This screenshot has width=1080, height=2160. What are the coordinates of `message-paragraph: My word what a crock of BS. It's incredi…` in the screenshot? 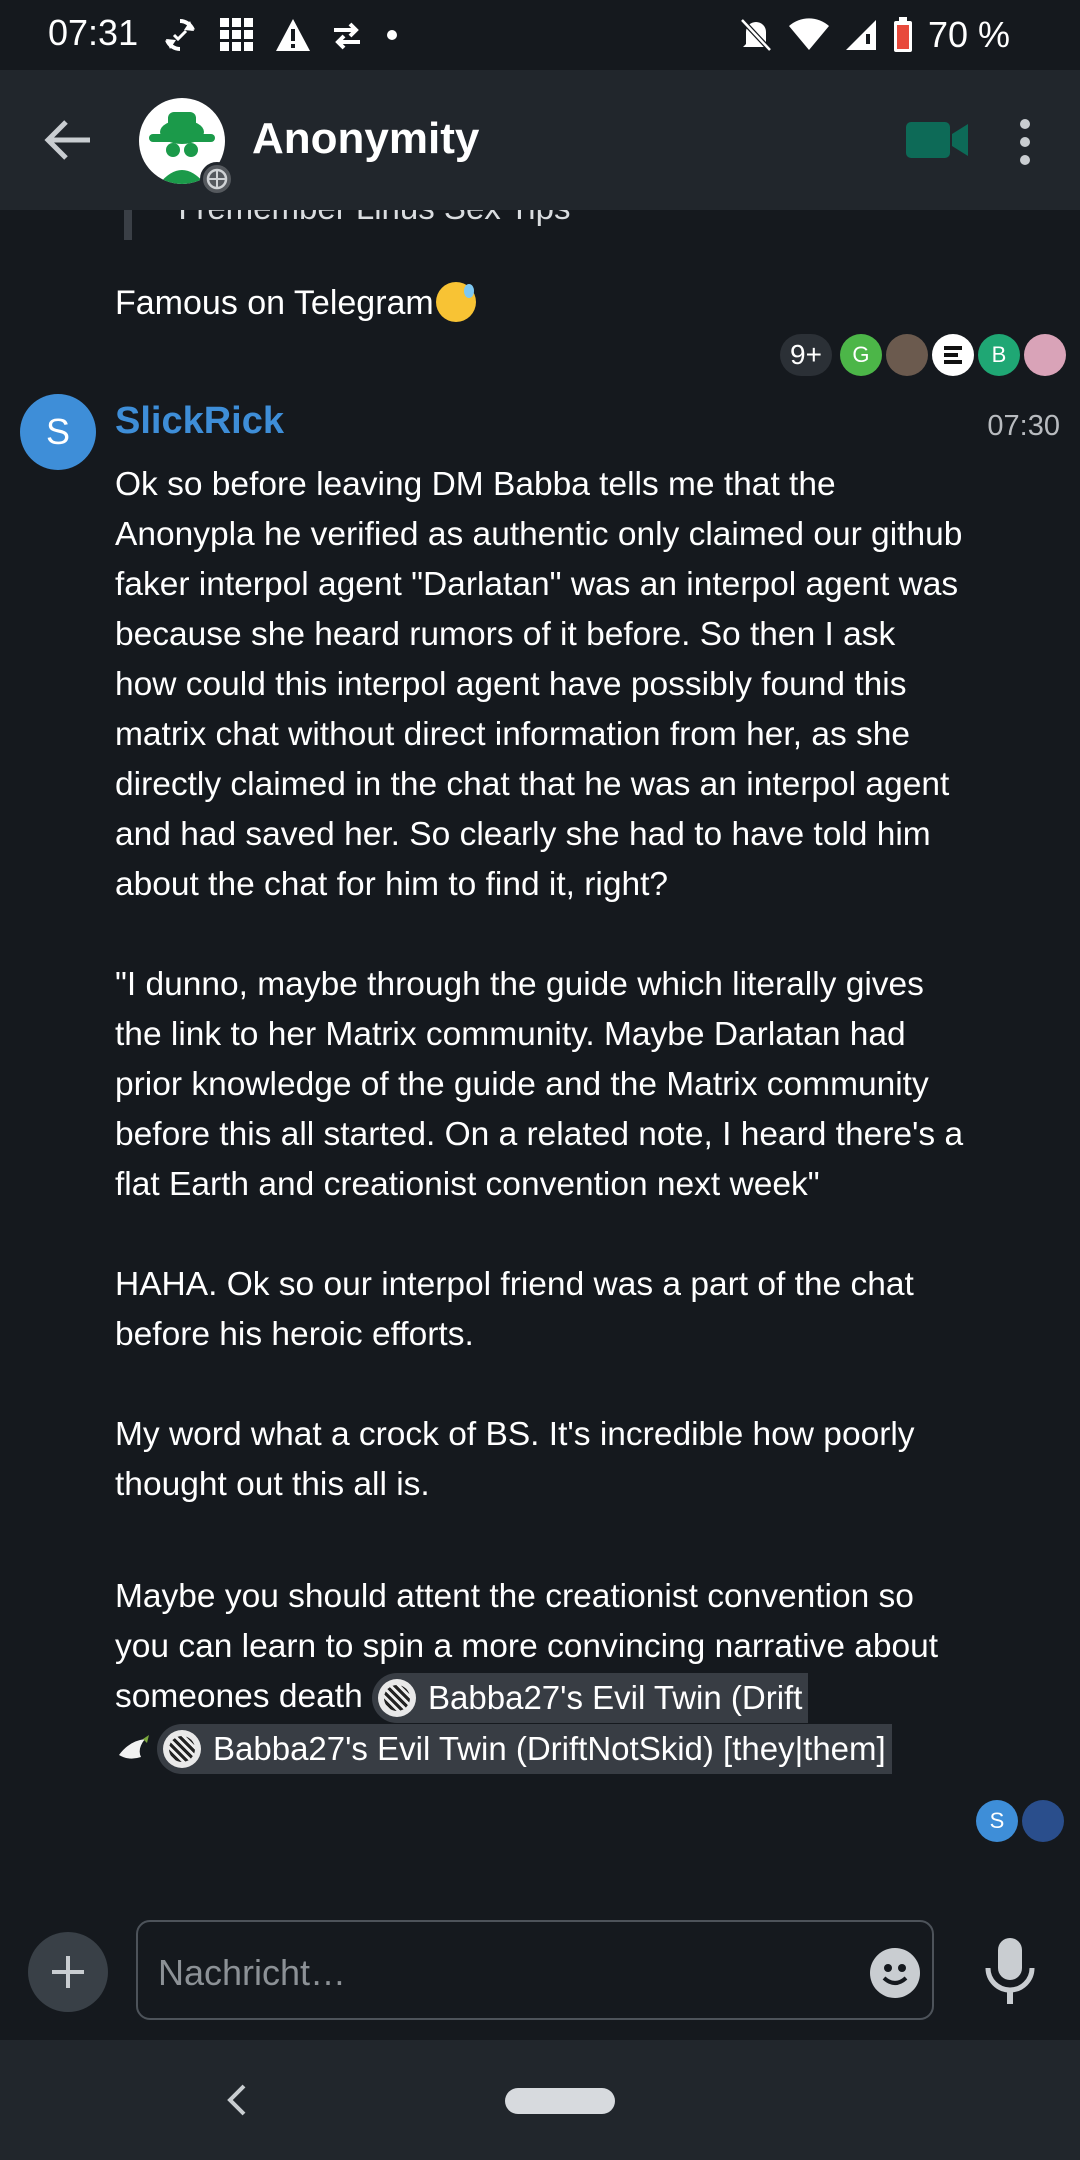 It's located at (515, 1459).